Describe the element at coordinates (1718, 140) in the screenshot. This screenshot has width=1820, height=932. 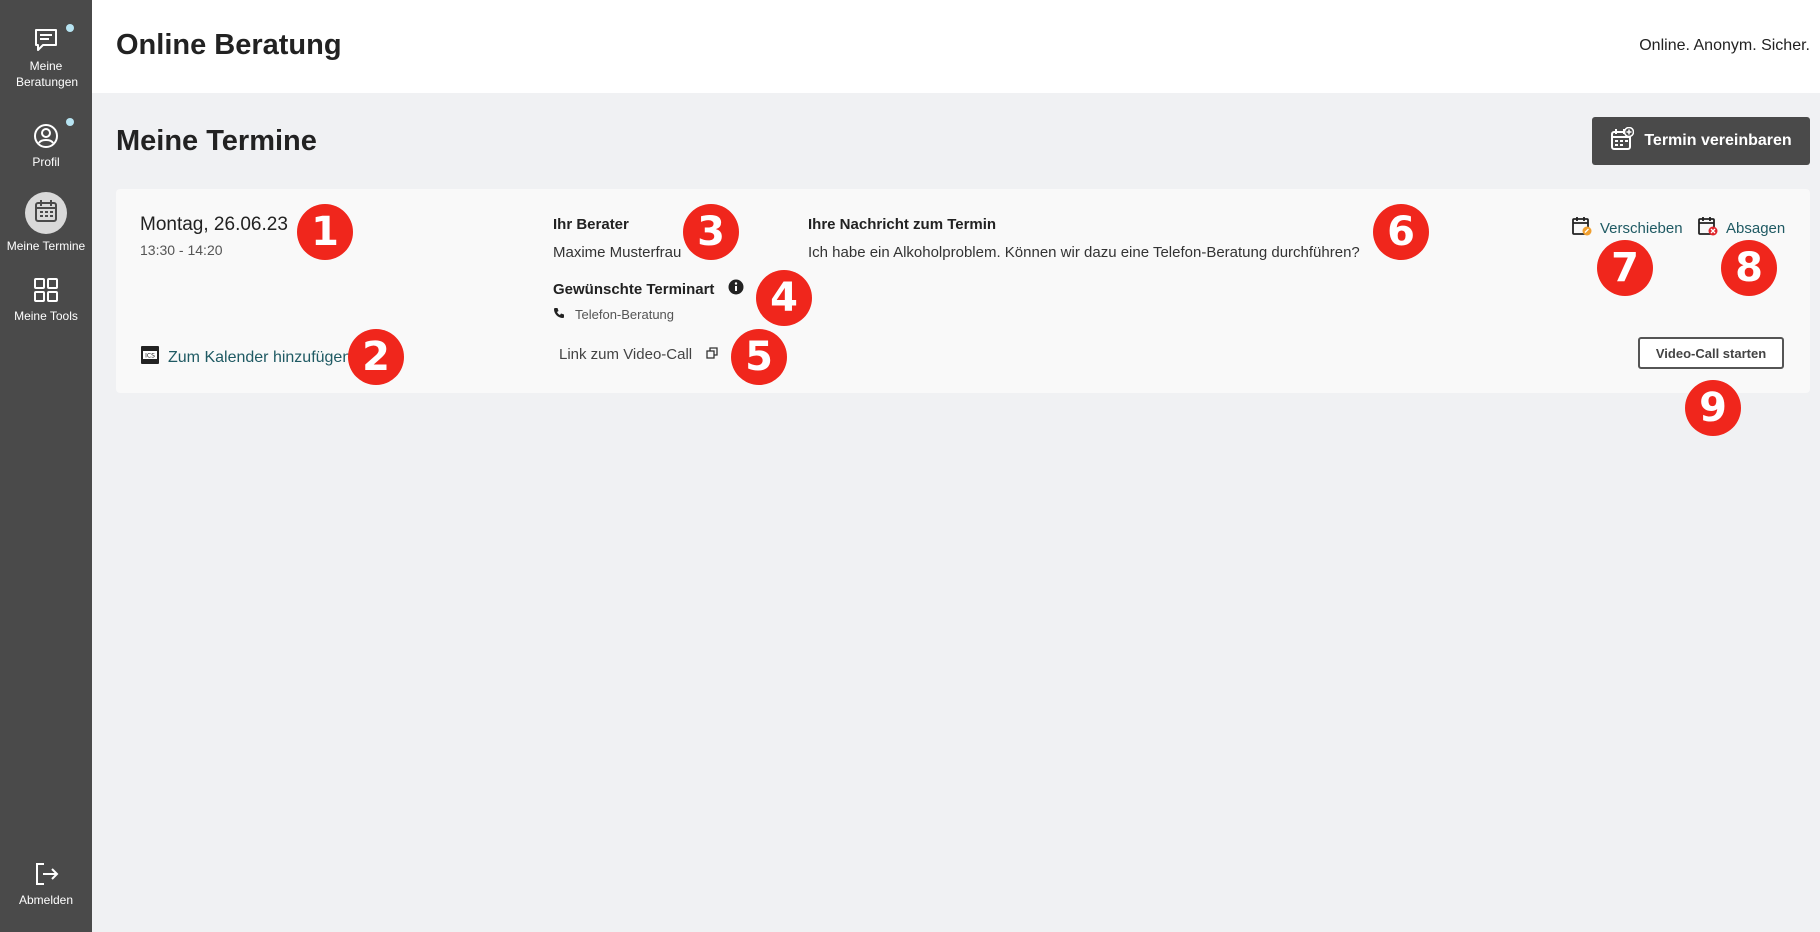
I see `button-label: Termin vereinbaren` at that location.